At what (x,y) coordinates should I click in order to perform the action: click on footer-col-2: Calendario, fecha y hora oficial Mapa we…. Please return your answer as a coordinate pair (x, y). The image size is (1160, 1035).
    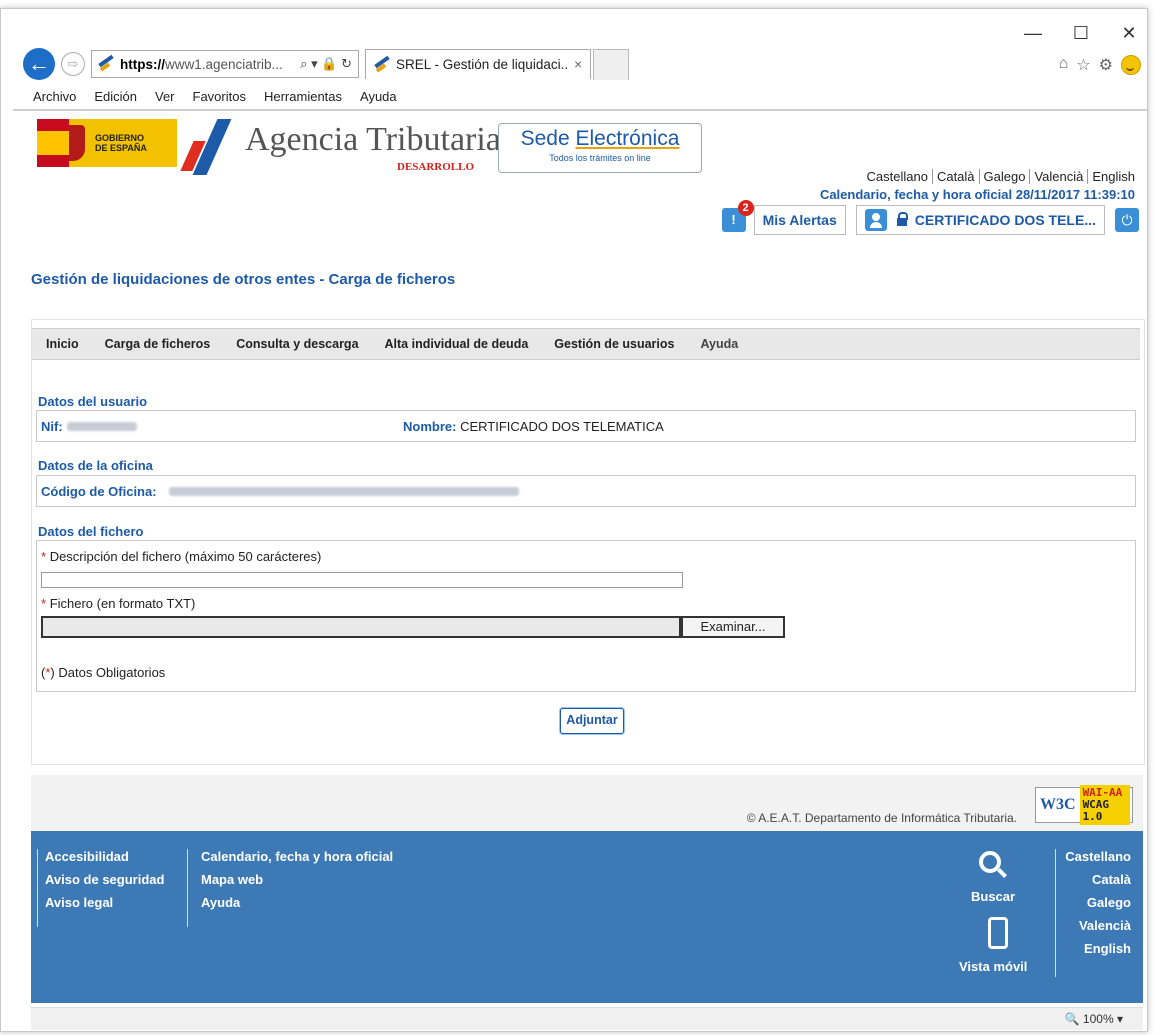
    Looking at the image, I should click on (297, 883).